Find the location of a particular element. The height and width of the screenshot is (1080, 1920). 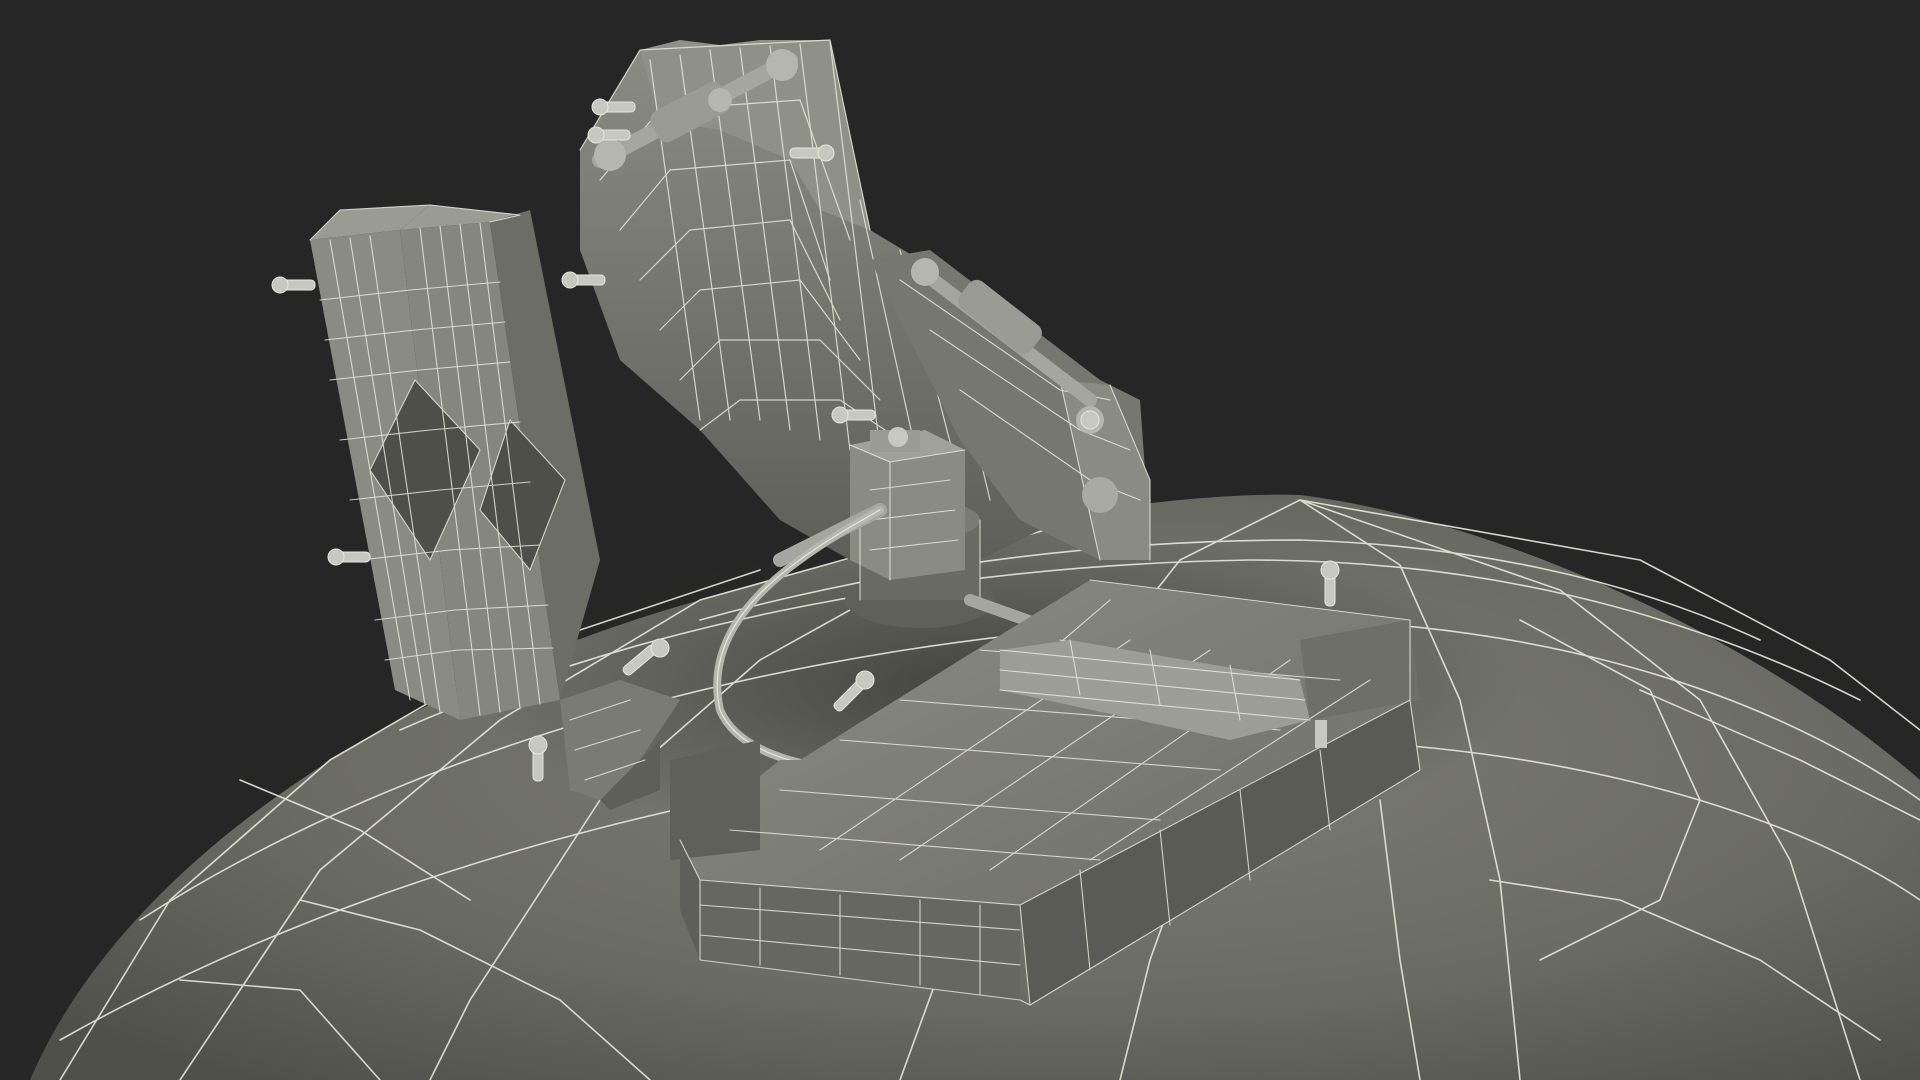

bolt-left-upper is located at coordinates (293, 285).